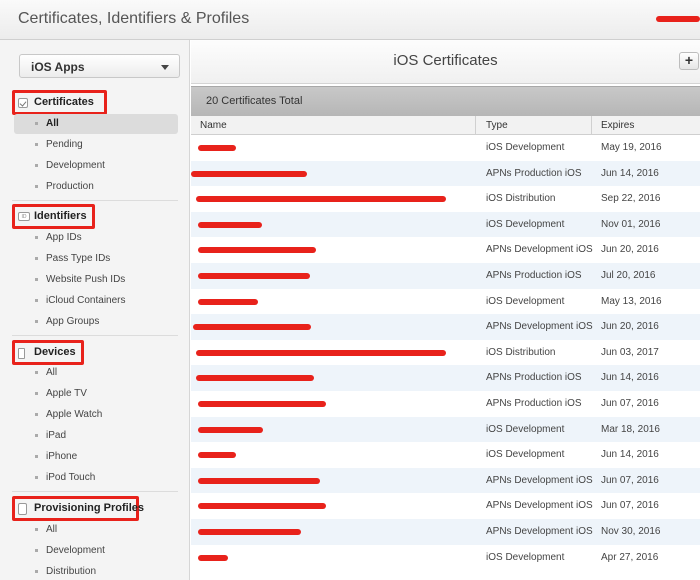 Image resolution: width=700 pixels, height=580 pixels. I want to click on table-row: iOS Development Nov 01, 2016, so click(445, 224).